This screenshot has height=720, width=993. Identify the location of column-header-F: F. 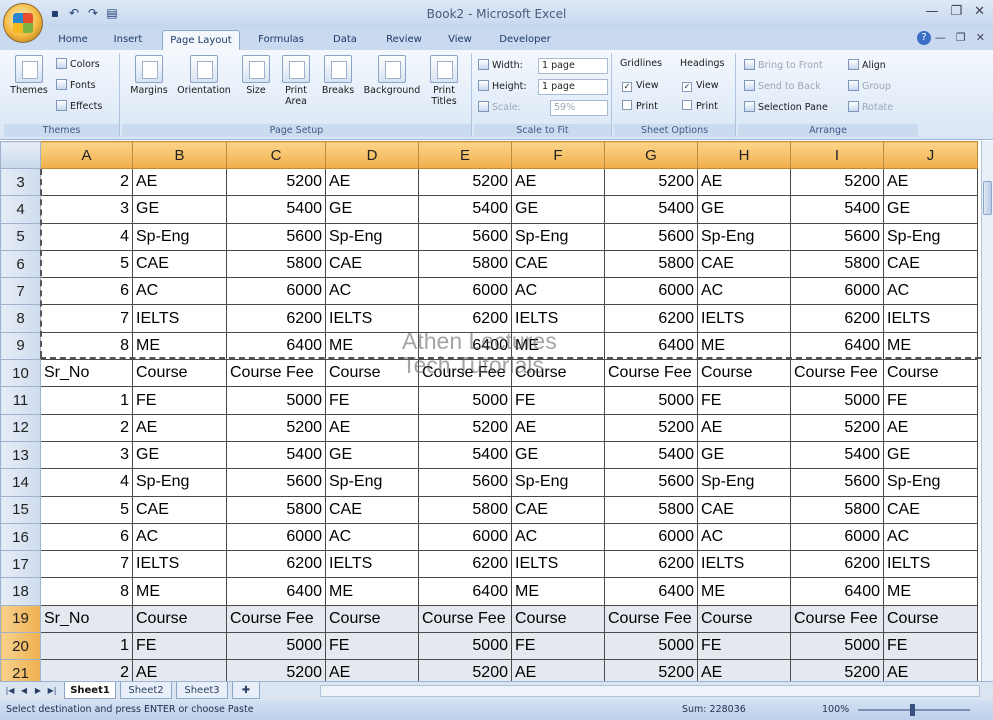
(558, 155).